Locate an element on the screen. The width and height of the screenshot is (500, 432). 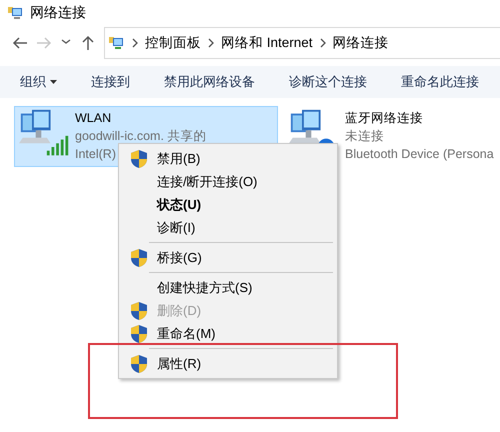
connection-name: WLAN is located at coordinates (93, 118).